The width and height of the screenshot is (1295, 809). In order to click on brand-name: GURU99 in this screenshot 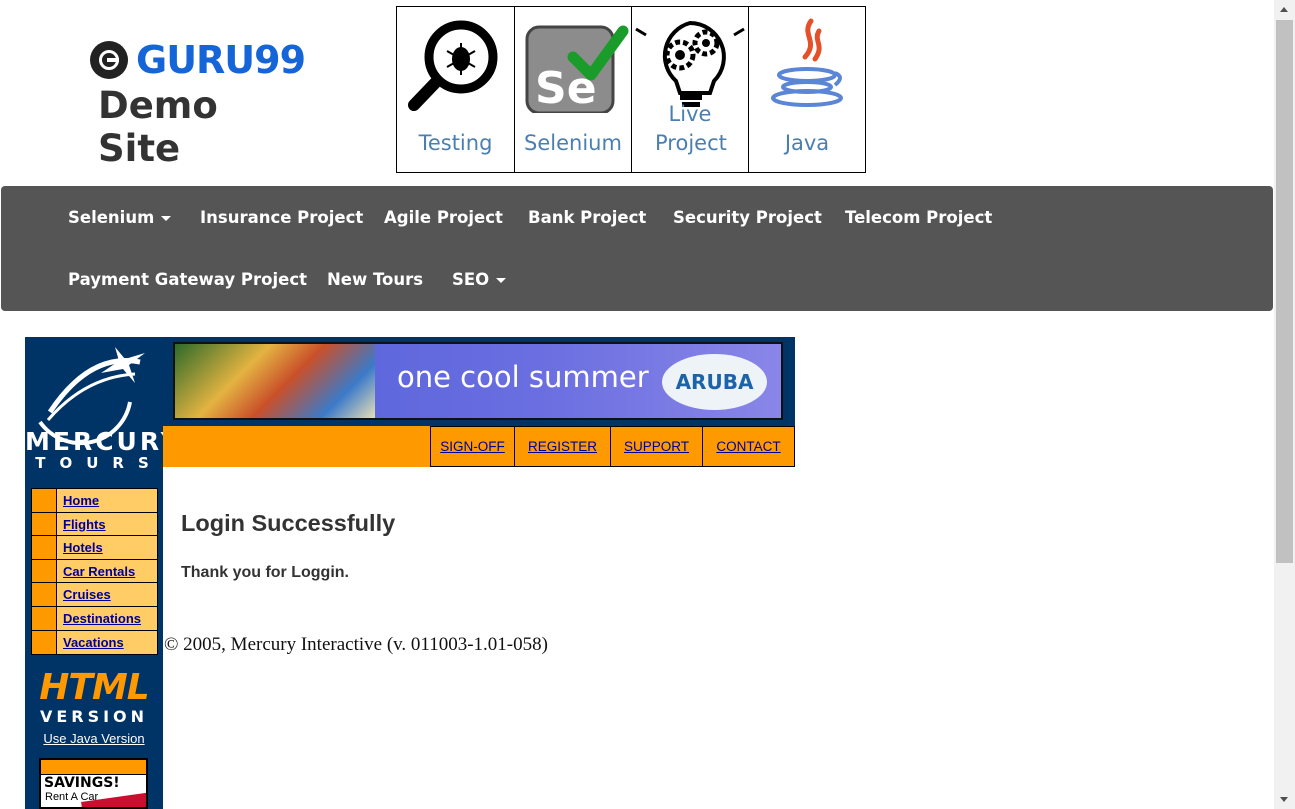, I will do `click(221, 60)`.